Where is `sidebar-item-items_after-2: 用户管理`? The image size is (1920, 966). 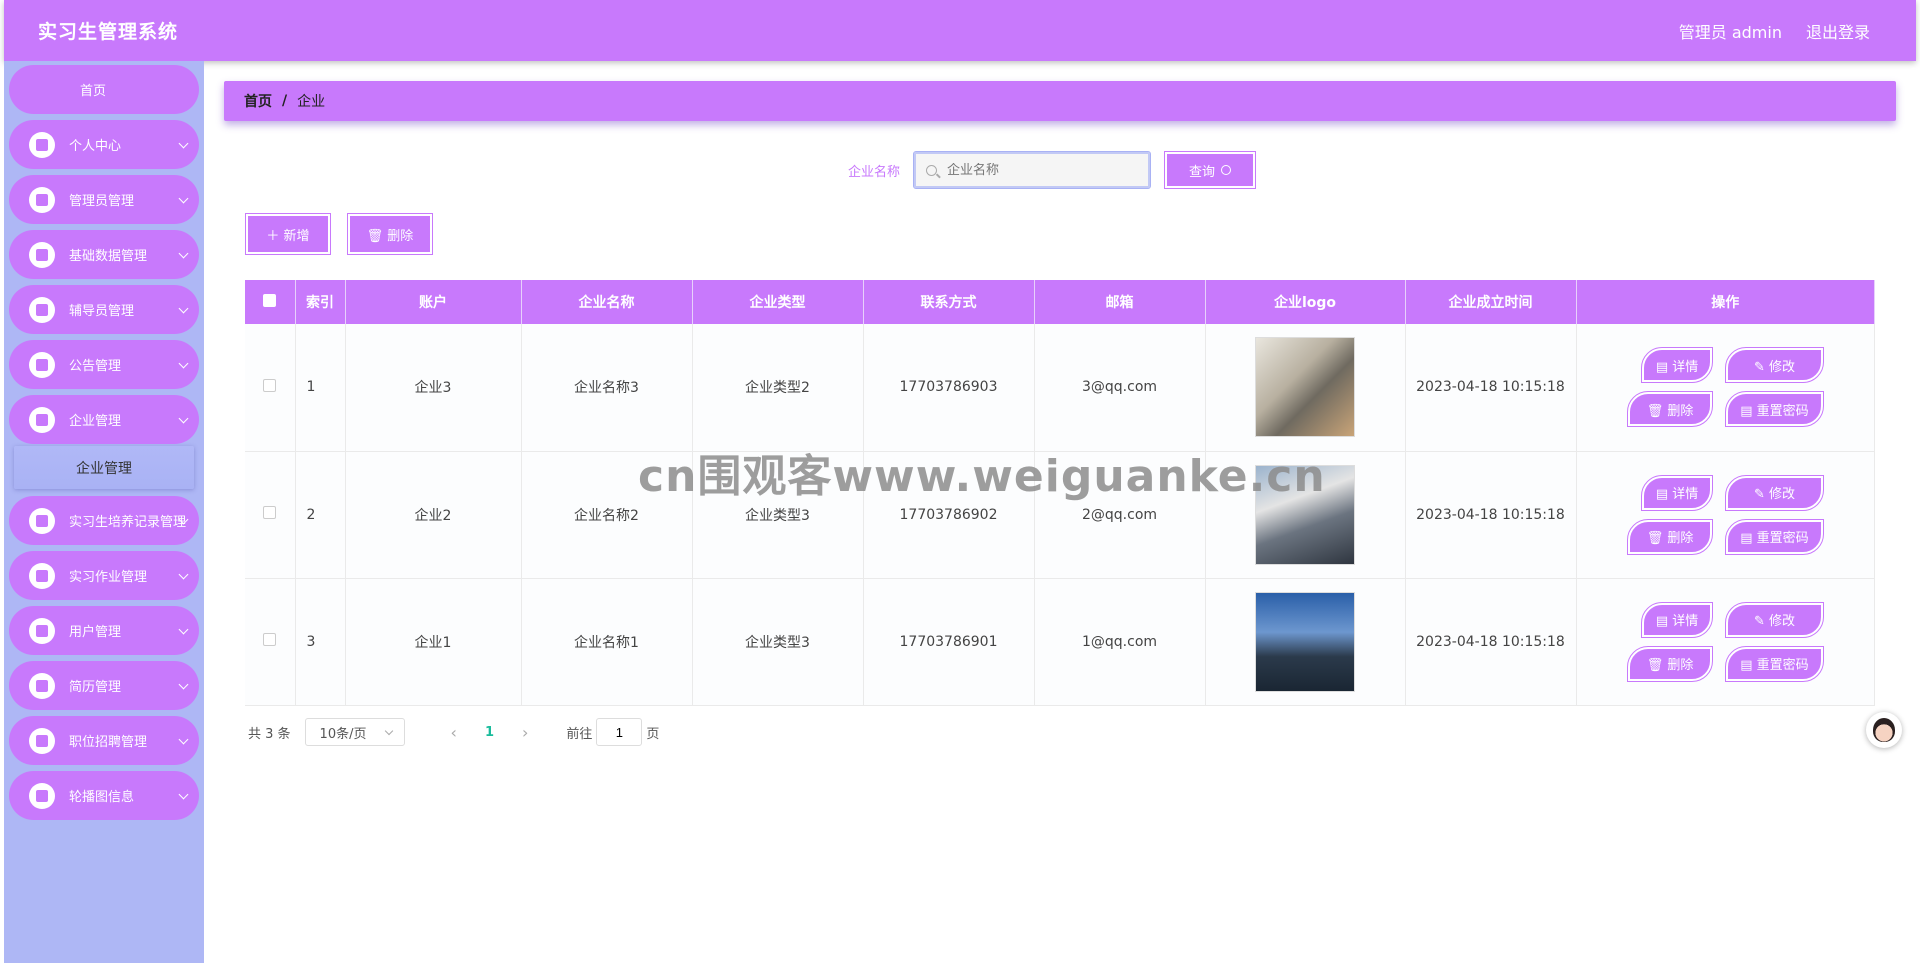
sidebar-item-items_after-2: 用户管理 is located at coordinates (104, 630).